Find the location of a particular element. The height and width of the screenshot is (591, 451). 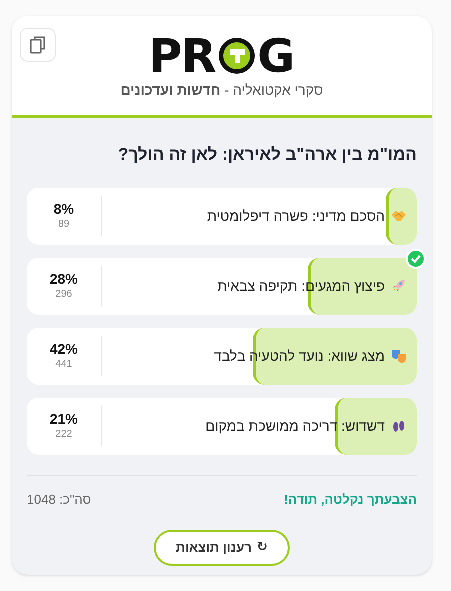

vote-count: 441 is located at coordinates (64, 364).